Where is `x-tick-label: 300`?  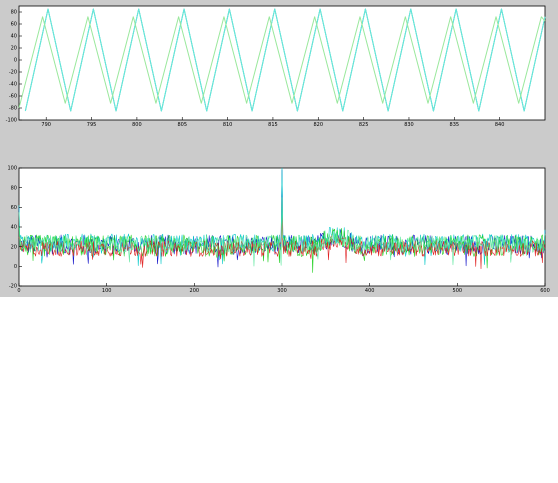
x-tick-label: 300 is located at coordinates (282, 291).